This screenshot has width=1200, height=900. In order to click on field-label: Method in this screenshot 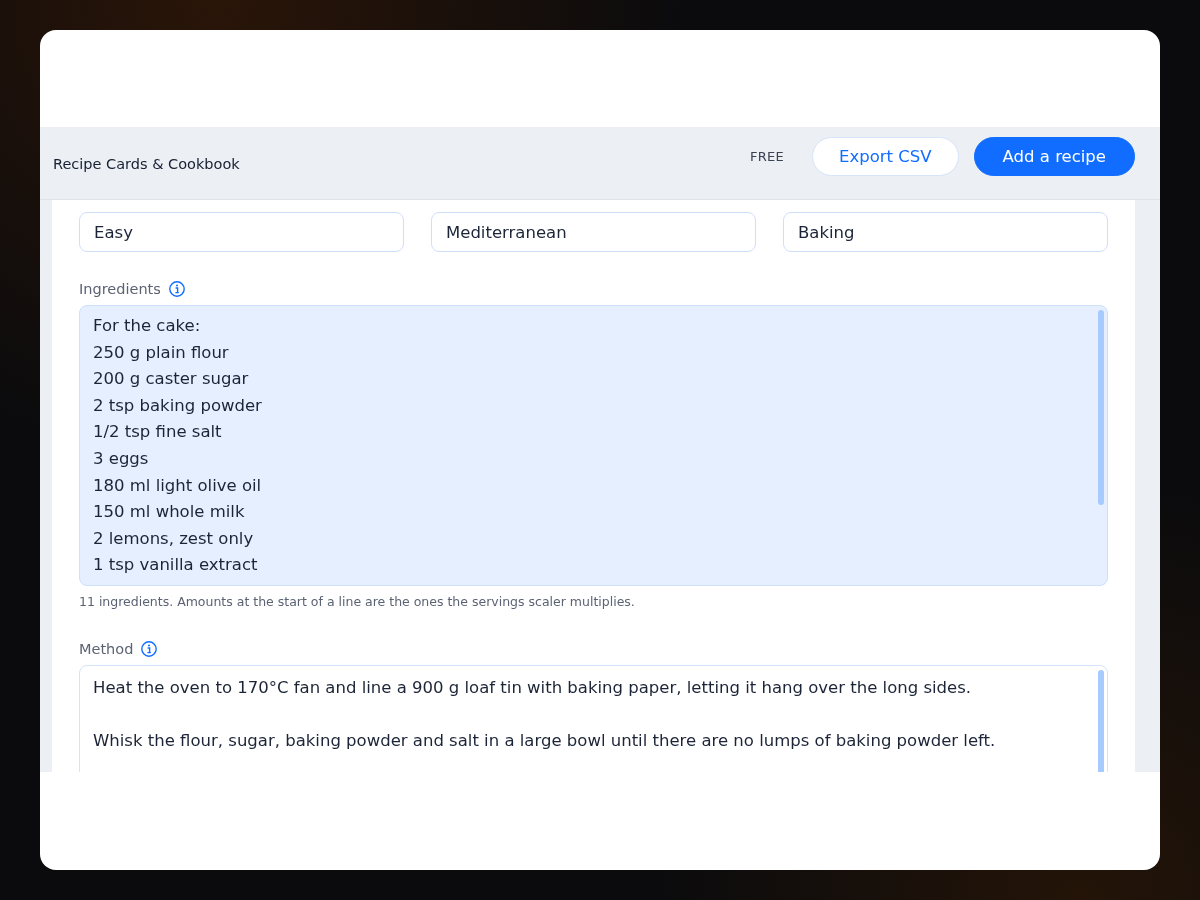, I will do `click(106, 649)`.